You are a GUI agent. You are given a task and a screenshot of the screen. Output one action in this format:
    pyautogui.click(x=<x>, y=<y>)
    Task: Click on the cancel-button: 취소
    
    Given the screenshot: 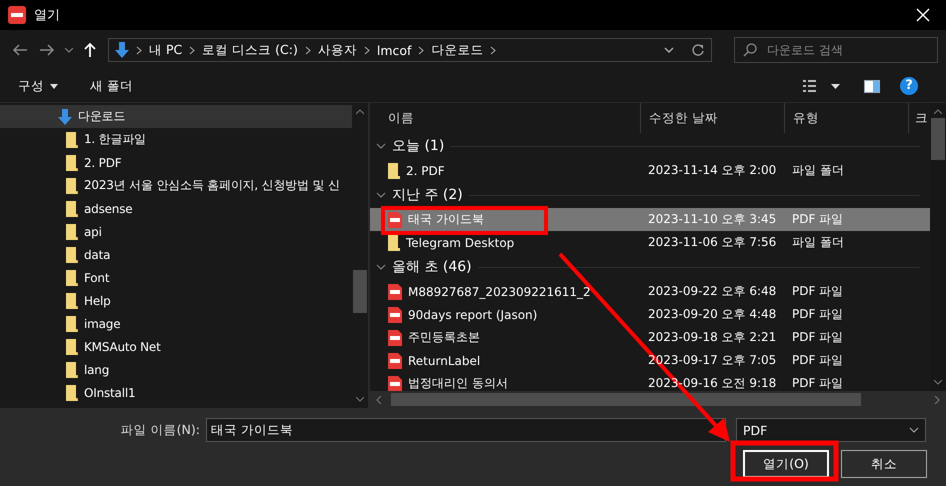 What is the action you would take?
    pyautogui.click(x=884, y=464)
    